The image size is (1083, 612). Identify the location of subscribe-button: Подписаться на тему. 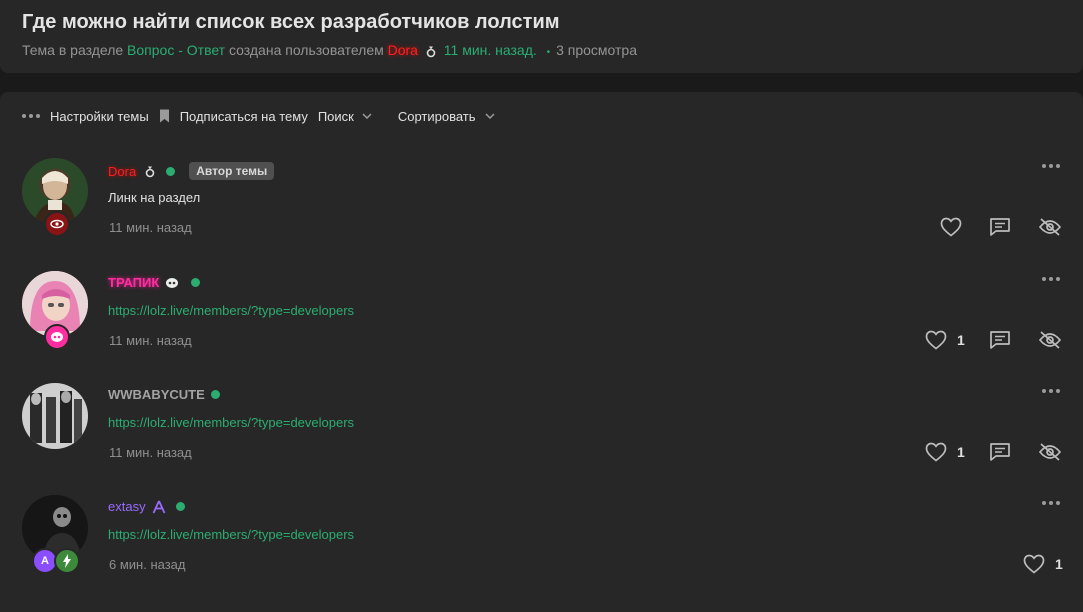
(233, 116).